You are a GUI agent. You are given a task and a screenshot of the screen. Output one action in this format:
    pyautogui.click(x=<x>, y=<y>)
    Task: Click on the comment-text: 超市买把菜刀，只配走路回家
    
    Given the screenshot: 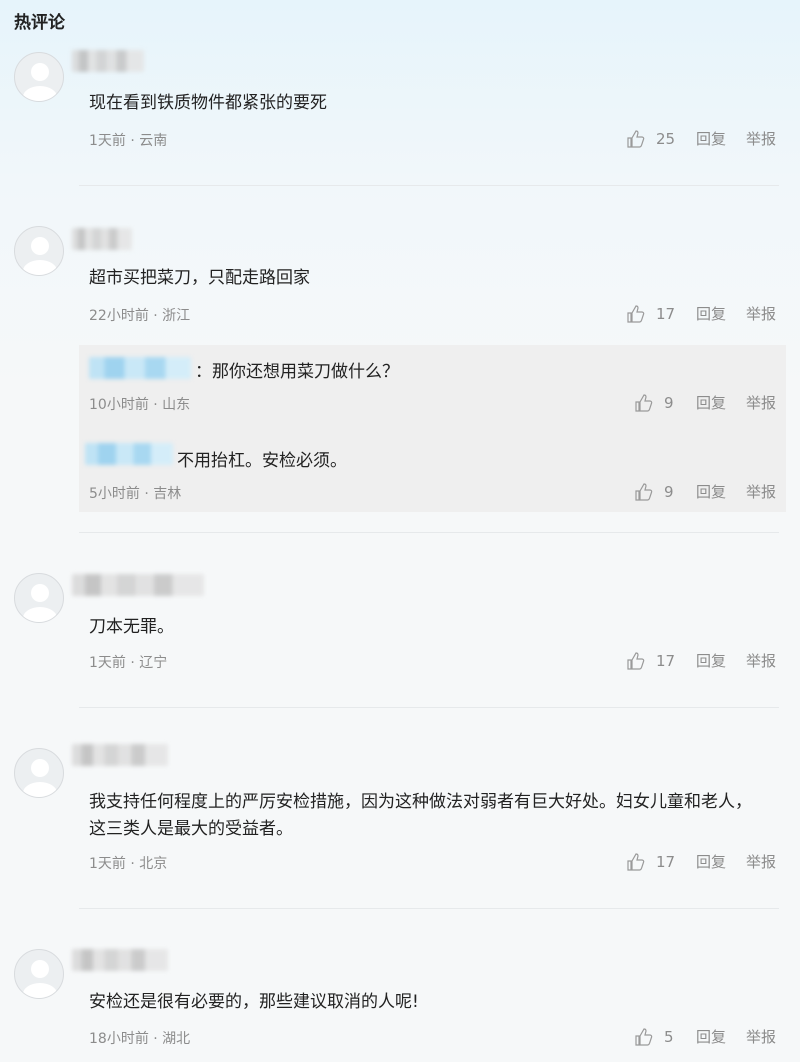 What is the action you would take?
    pyautogui.click(x=199, y=278)
    